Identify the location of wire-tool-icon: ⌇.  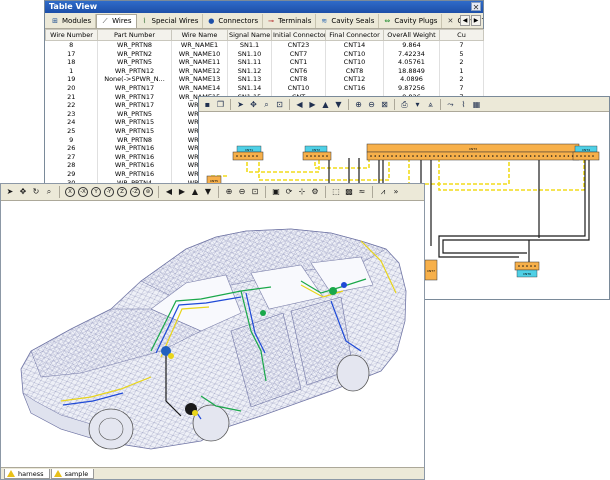
(463, 104).